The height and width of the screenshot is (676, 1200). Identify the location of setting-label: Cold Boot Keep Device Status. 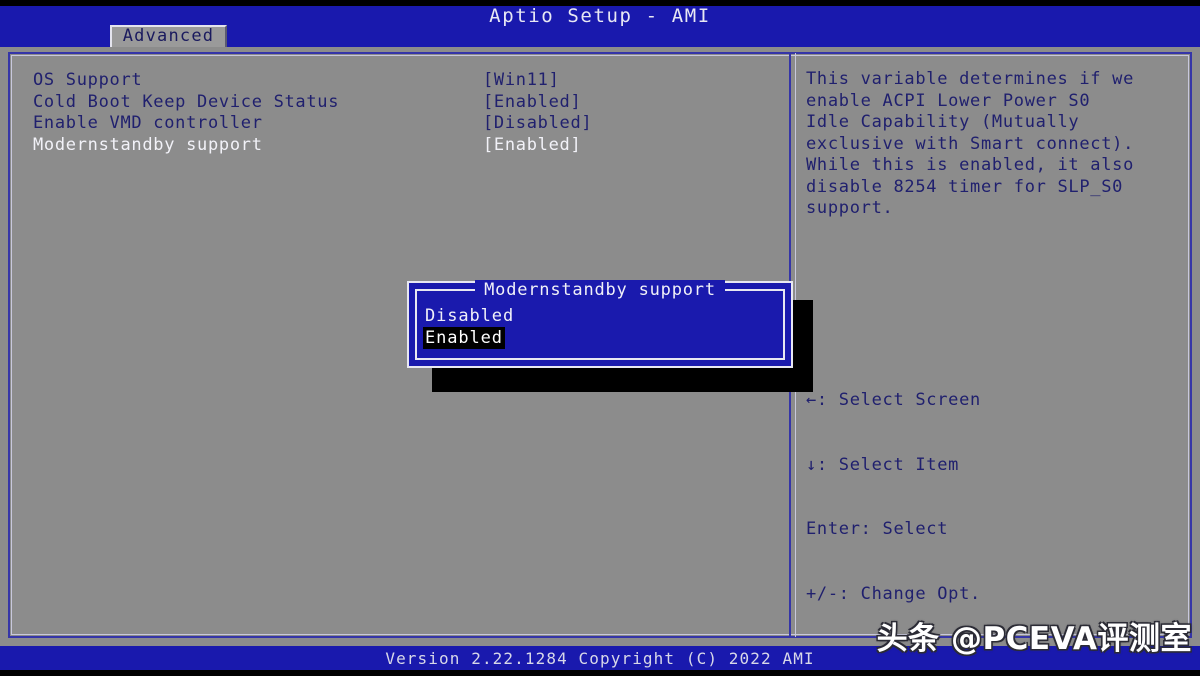
(186, 101).